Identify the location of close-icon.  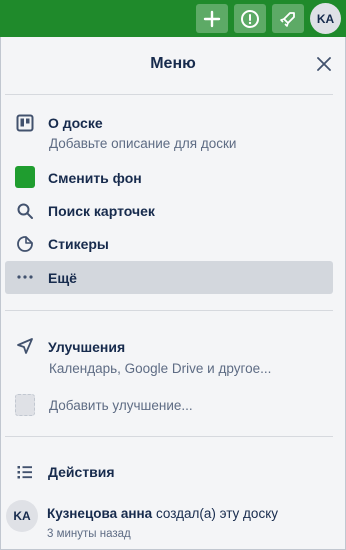
(324, 64).